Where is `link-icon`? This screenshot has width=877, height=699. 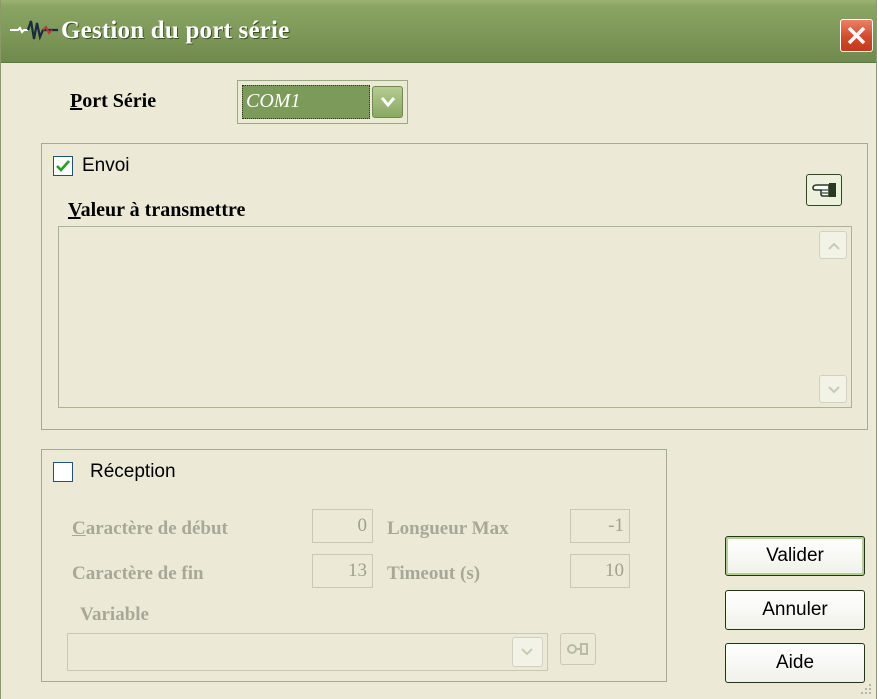 link-icon is located at coordinates (577, 649).